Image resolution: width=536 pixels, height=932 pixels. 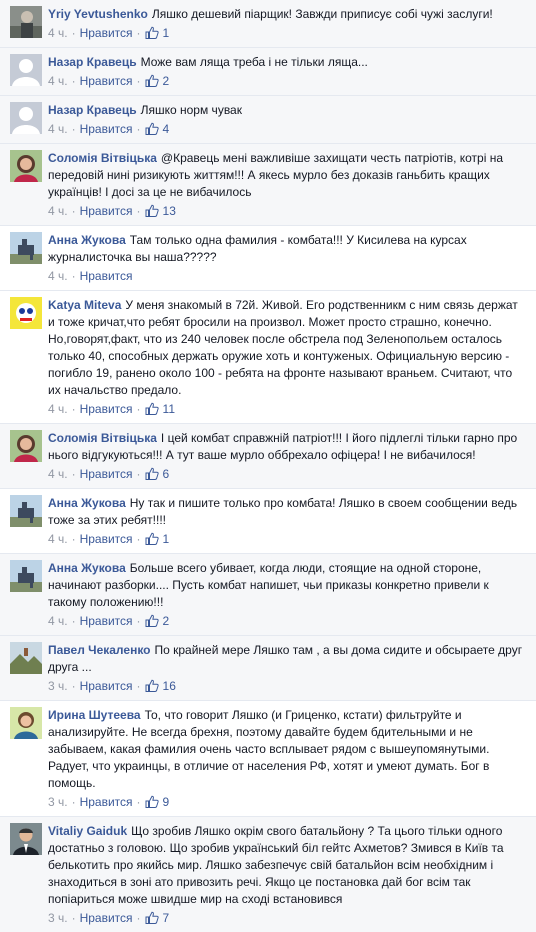 I want to click on like-count: 7, so click(x=166, y=918).